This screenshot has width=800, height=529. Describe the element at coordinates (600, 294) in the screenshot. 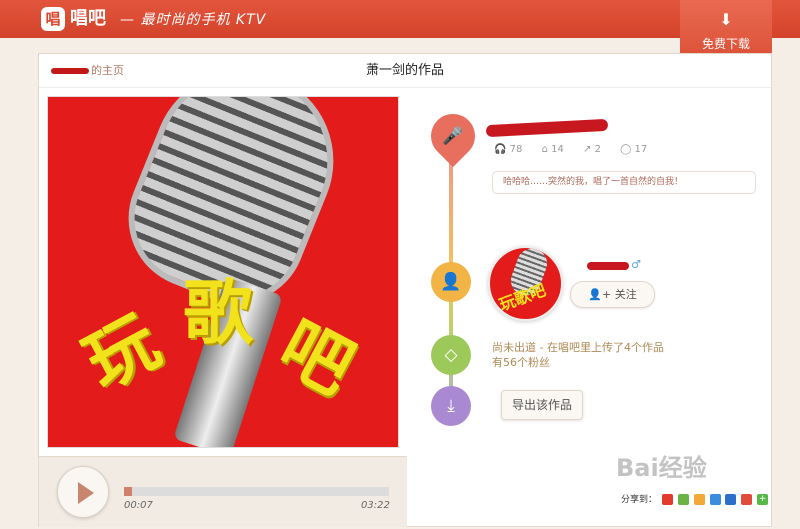

I see `add-user-icon: 👤+` at that location.